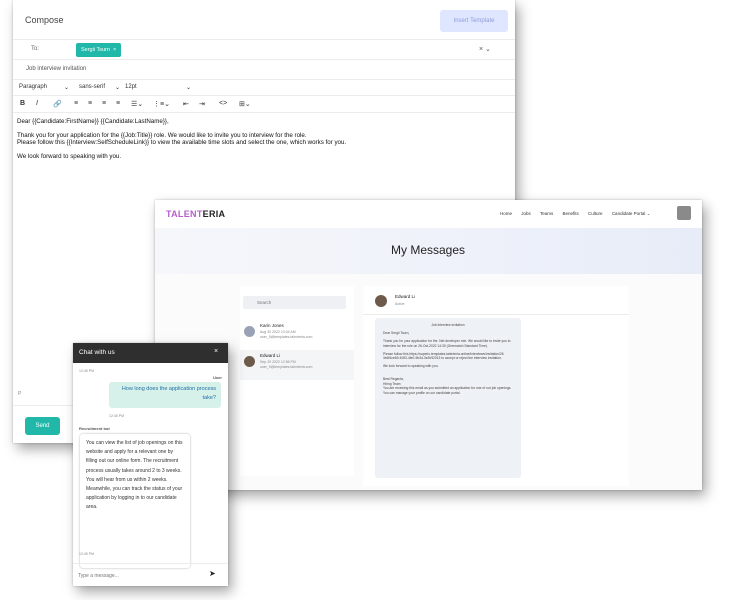  I want to click on thread-divider, so click(496, 314).